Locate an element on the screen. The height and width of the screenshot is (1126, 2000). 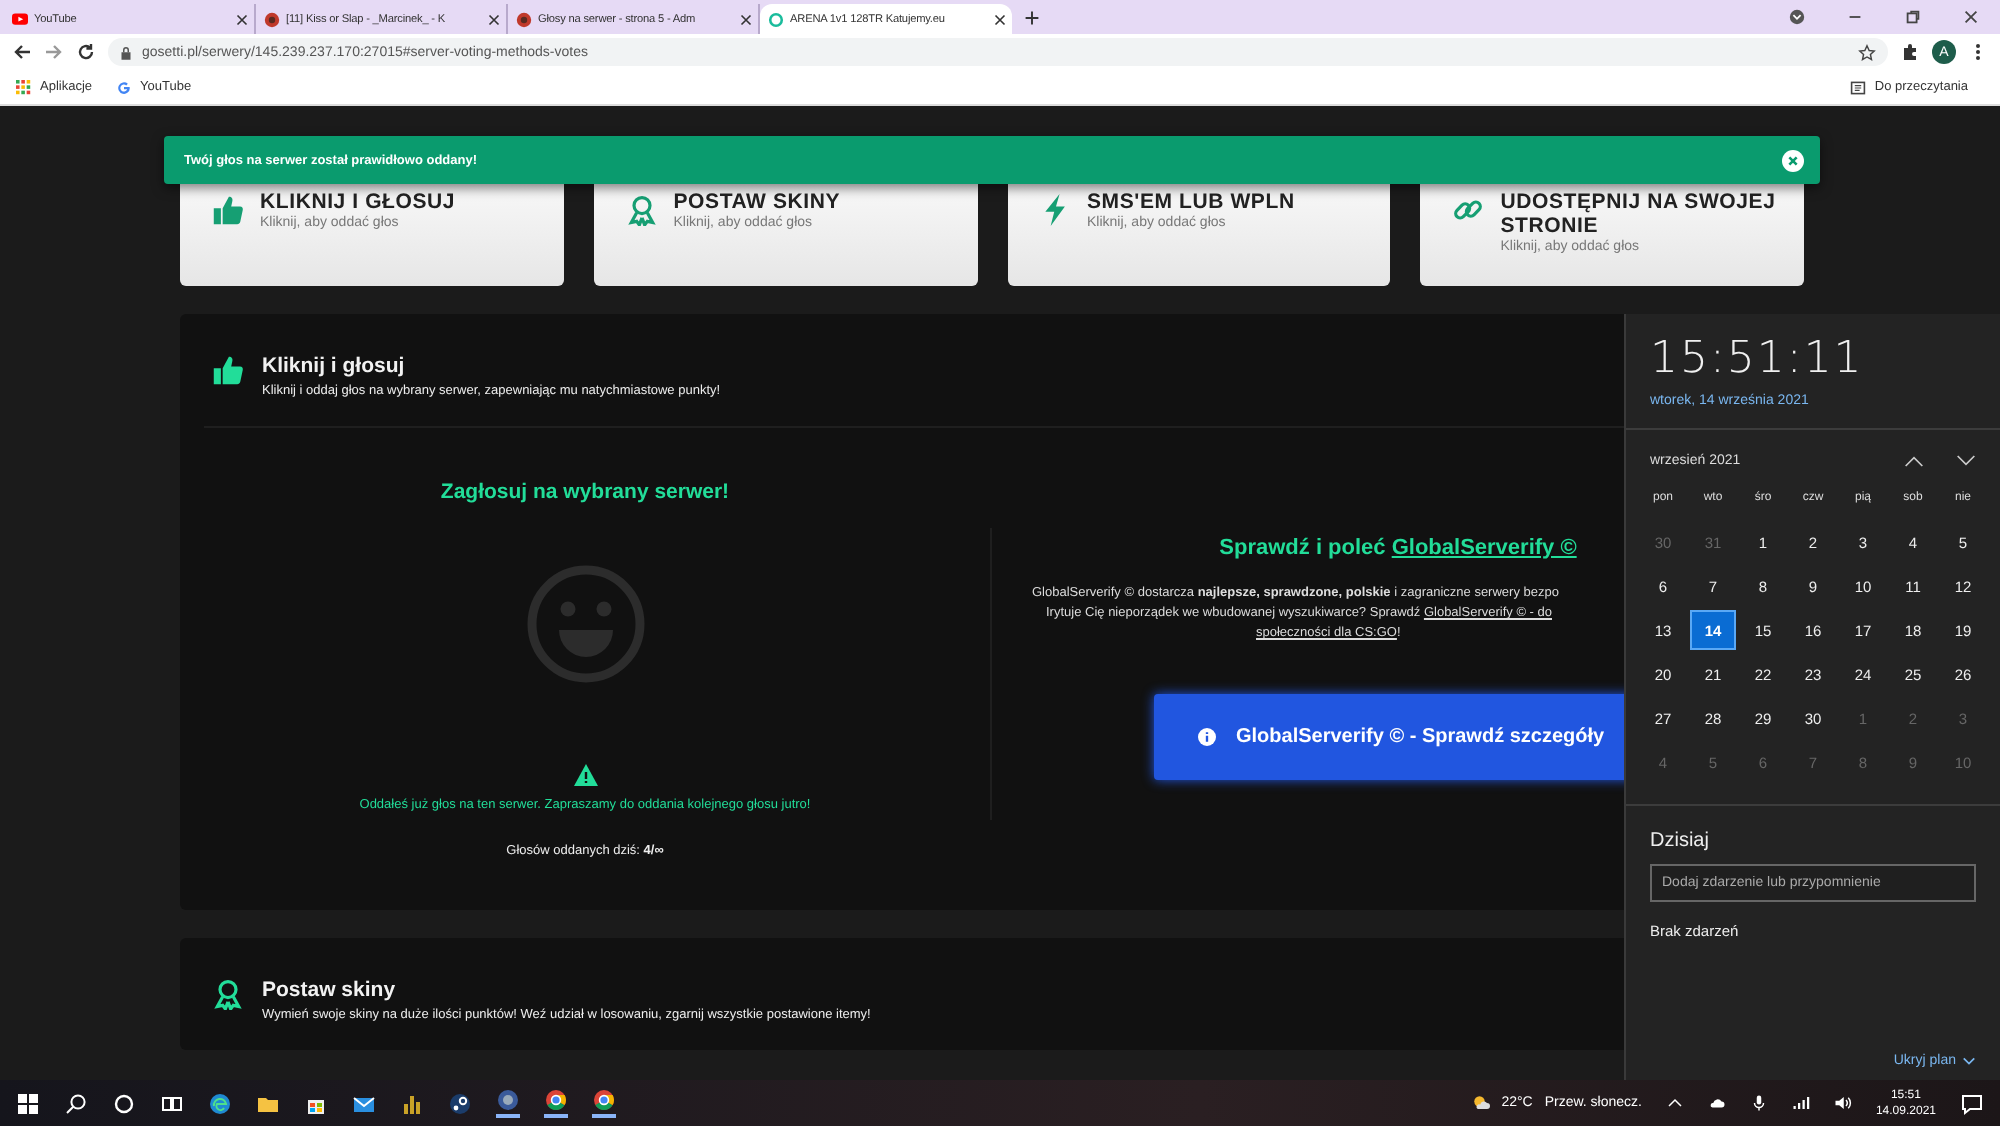
edge-icon is located at coordinates (220, 1103).